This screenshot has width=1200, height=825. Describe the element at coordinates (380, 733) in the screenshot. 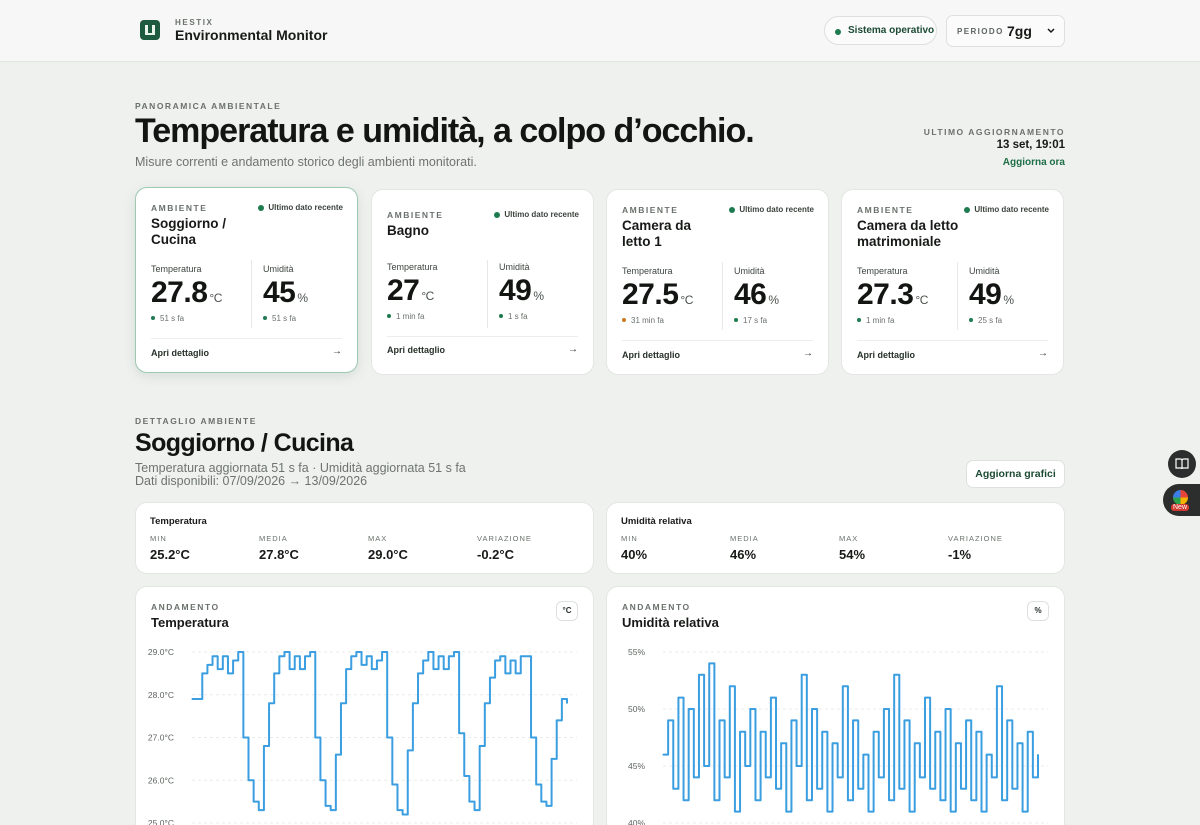

I see `series-line` at that location.